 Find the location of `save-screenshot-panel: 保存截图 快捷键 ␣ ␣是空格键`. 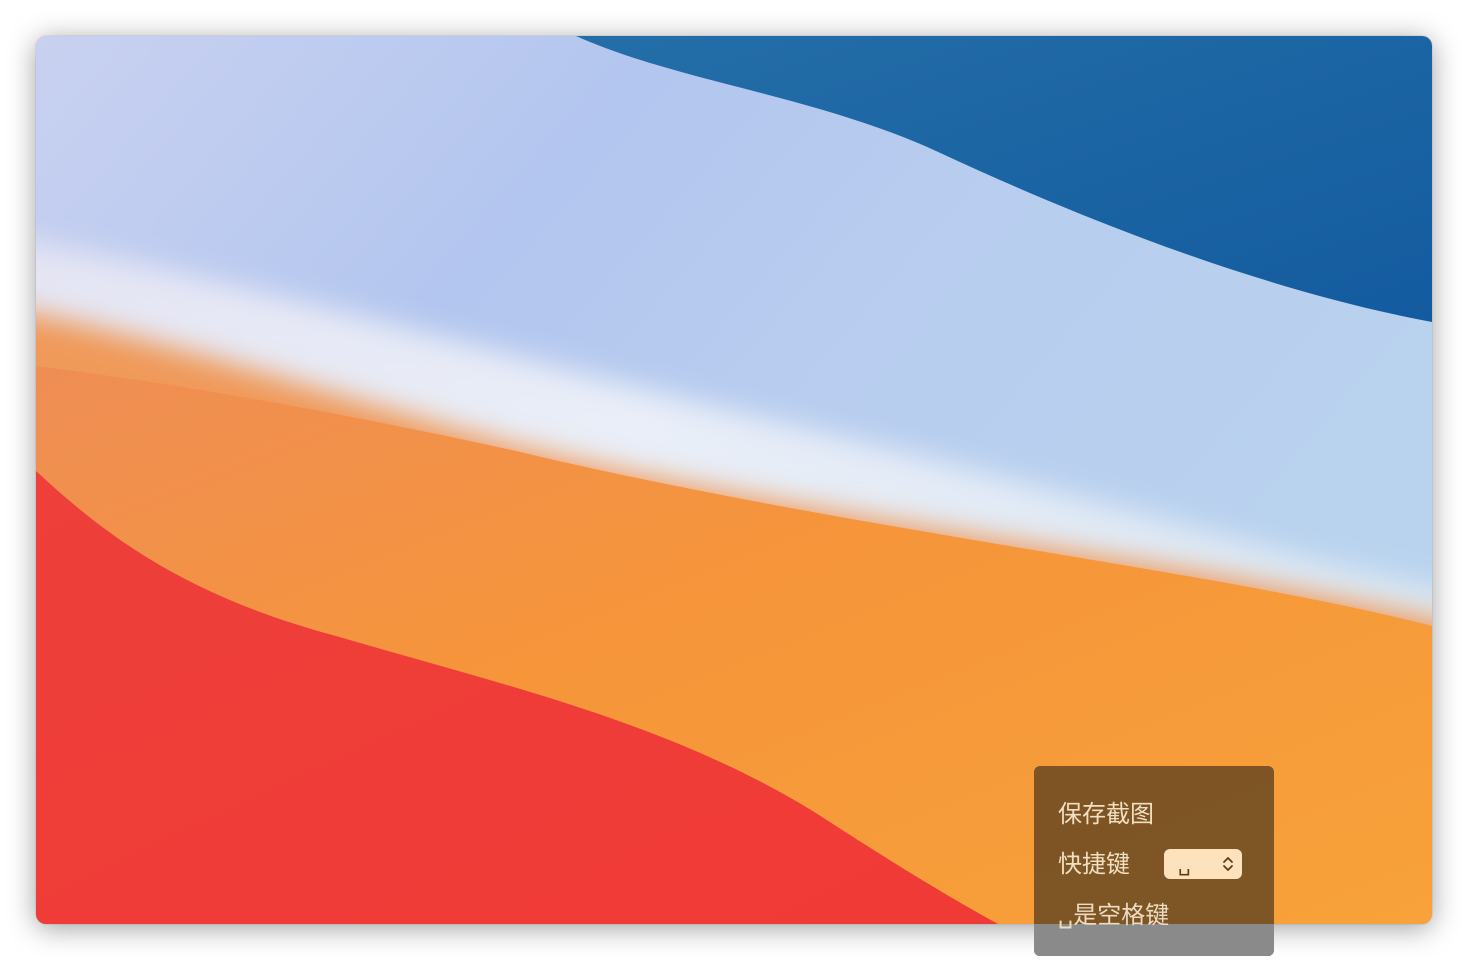

save-screenshot-panel: 保存截图 快捷键 ␣ ␣是空格键 is located at coordinates (1154, 861).